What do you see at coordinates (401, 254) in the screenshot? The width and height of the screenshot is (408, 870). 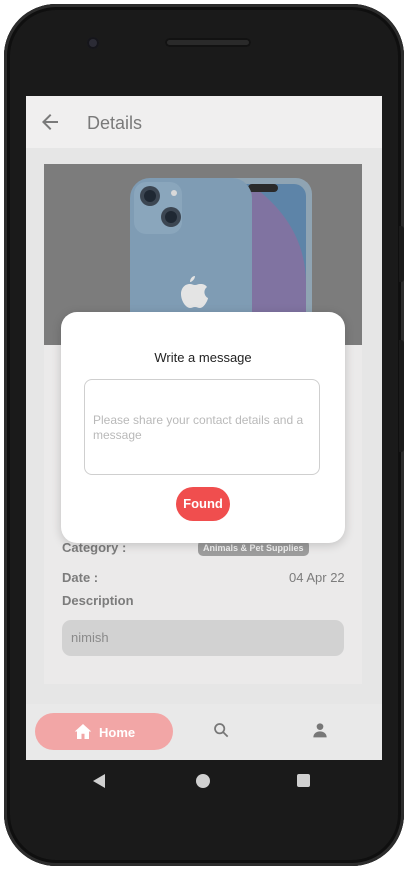 I see `volume-button` at bounding box center [401, 254].